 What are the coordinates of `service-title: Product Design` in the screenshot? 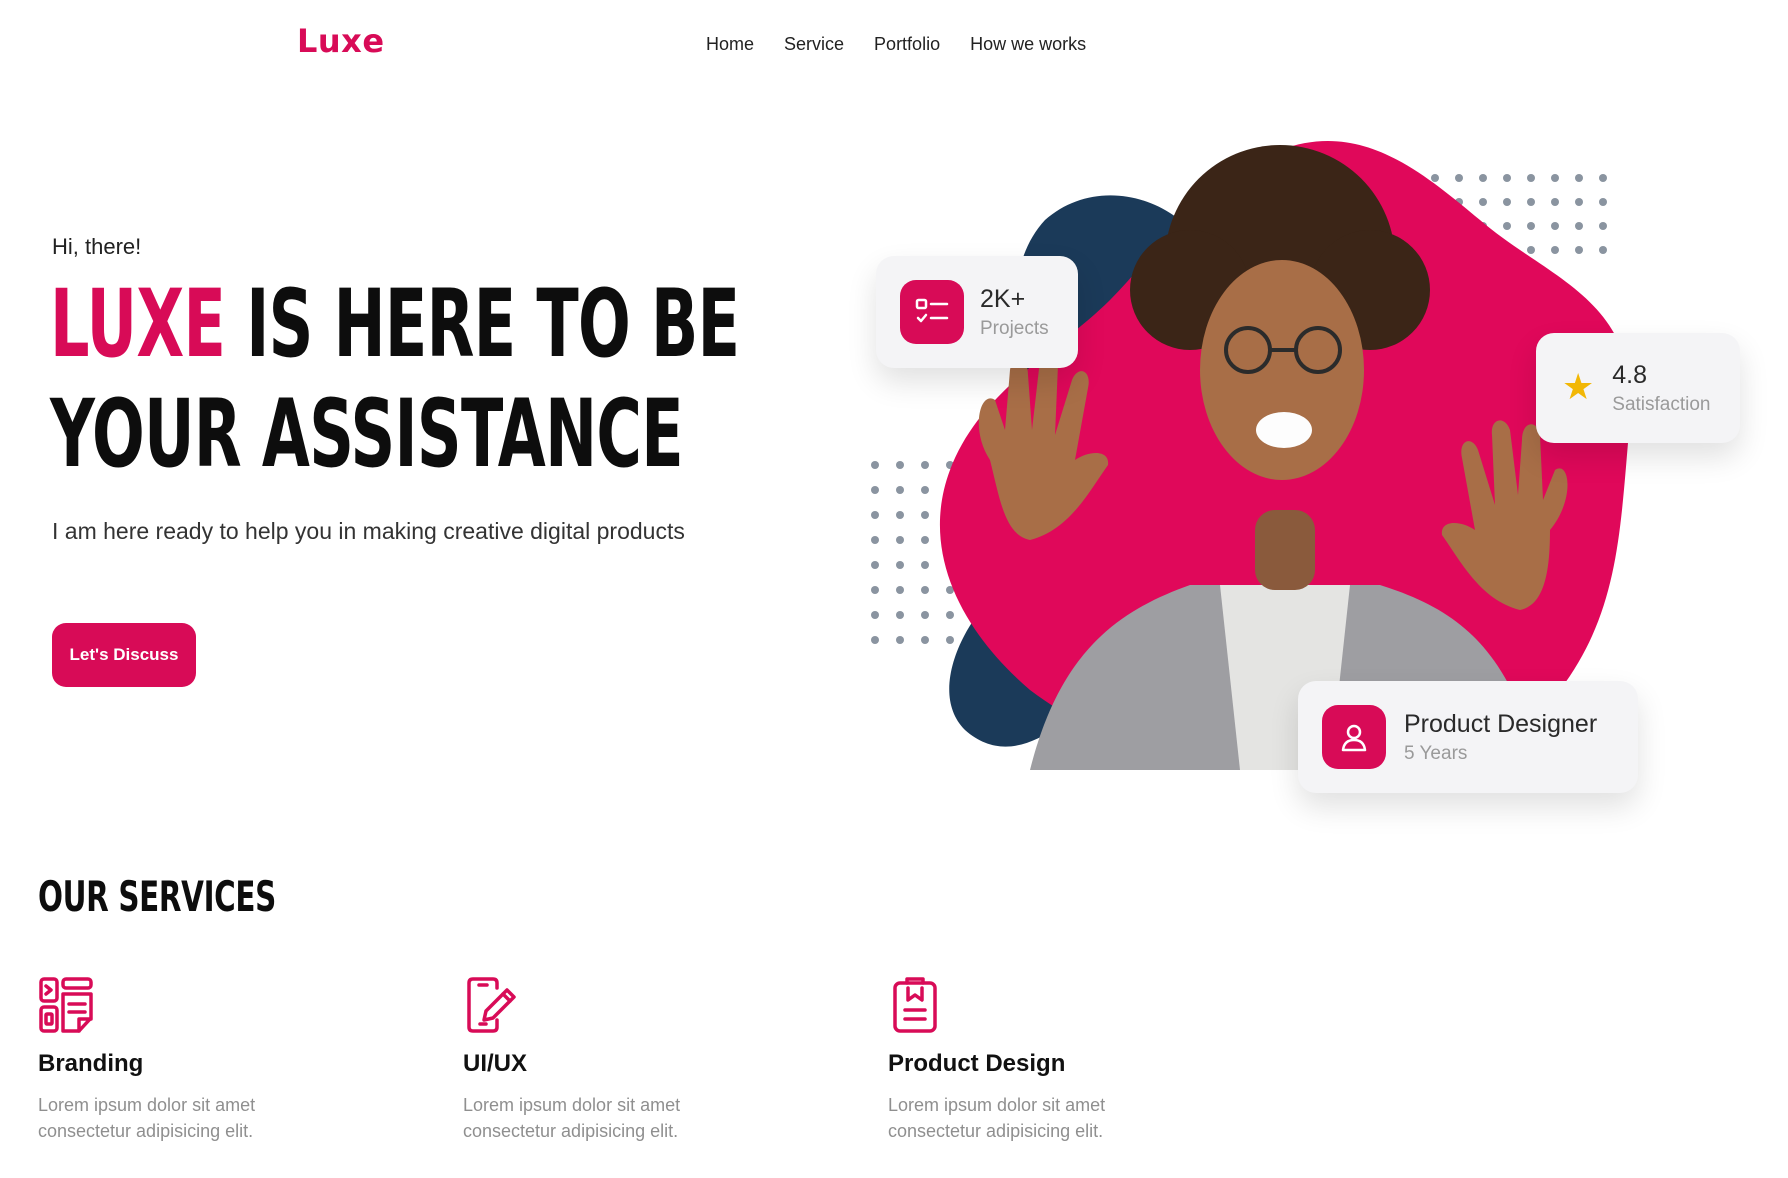 It's located at (977, 1063).